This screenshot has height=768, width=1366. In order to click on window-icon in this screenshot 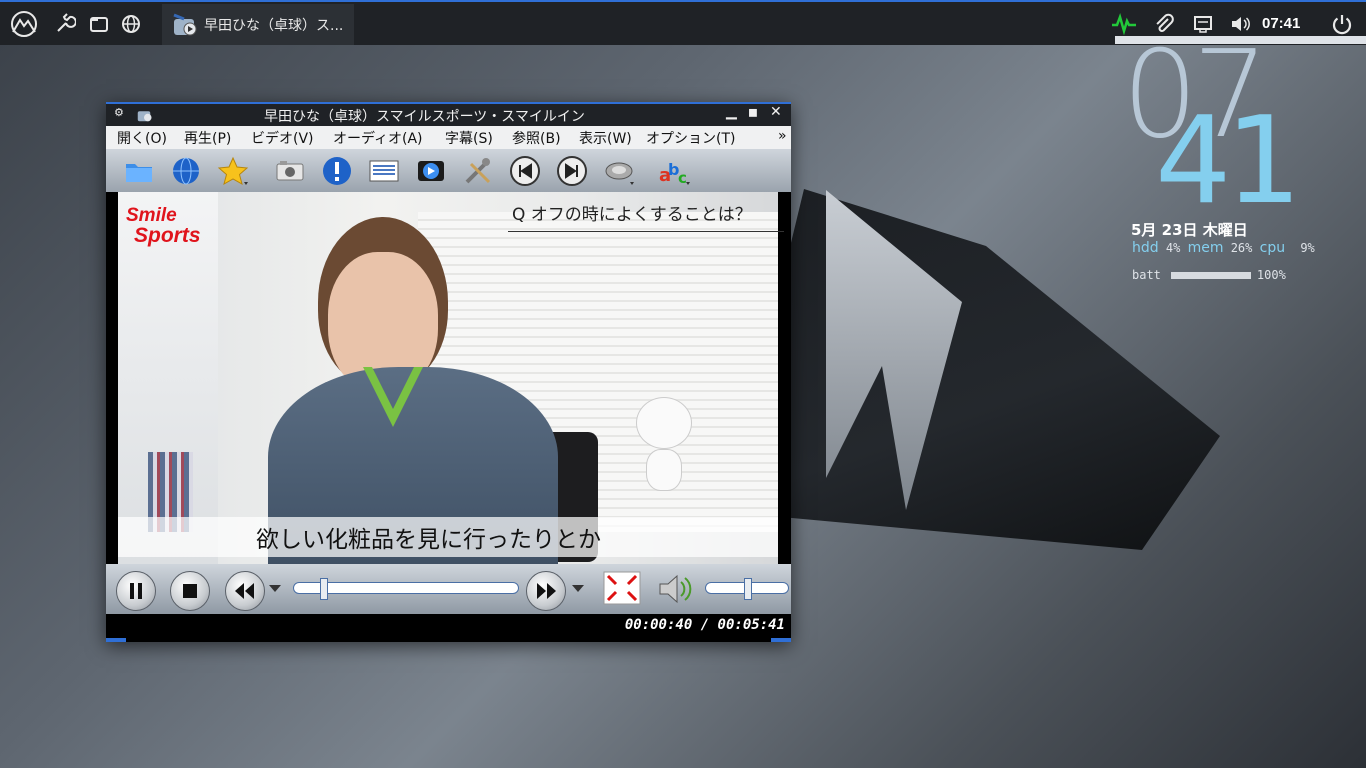, I will do `click(99, 24)`.